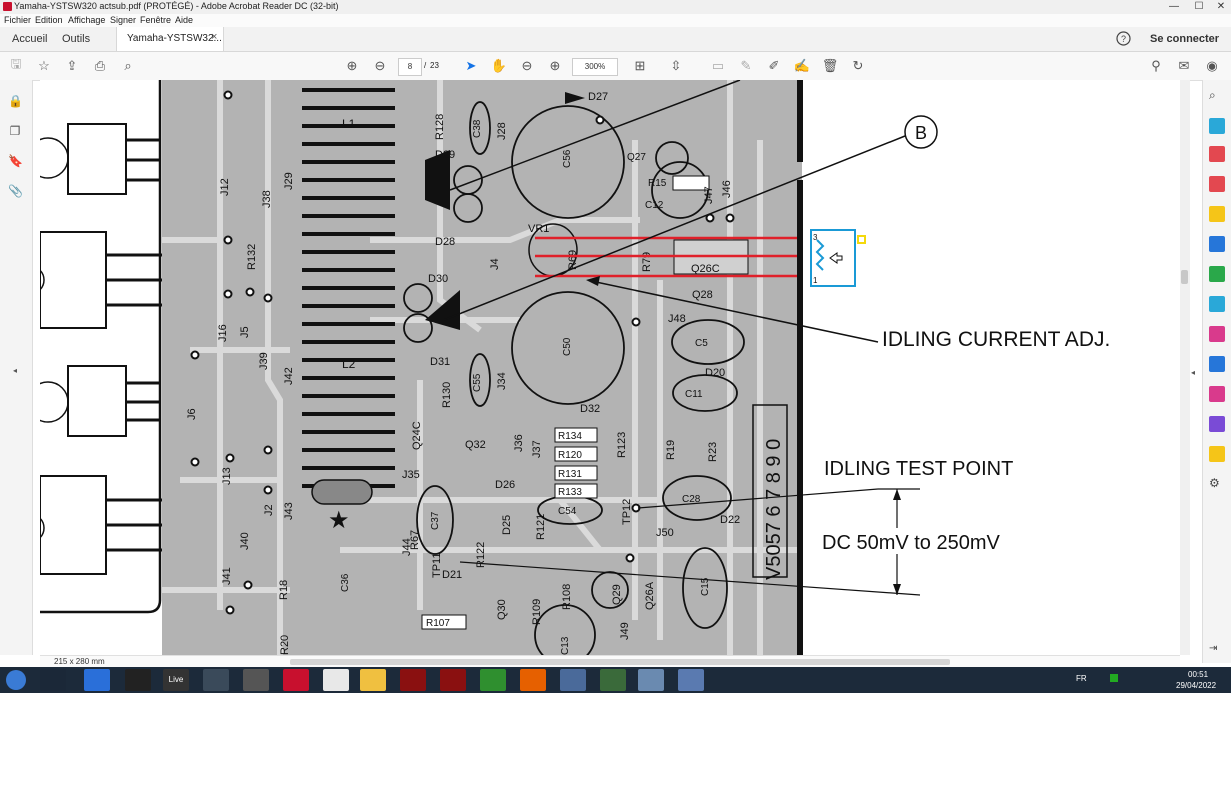  I want to click on page-fit-icon: ⊞, so click(640, 66).